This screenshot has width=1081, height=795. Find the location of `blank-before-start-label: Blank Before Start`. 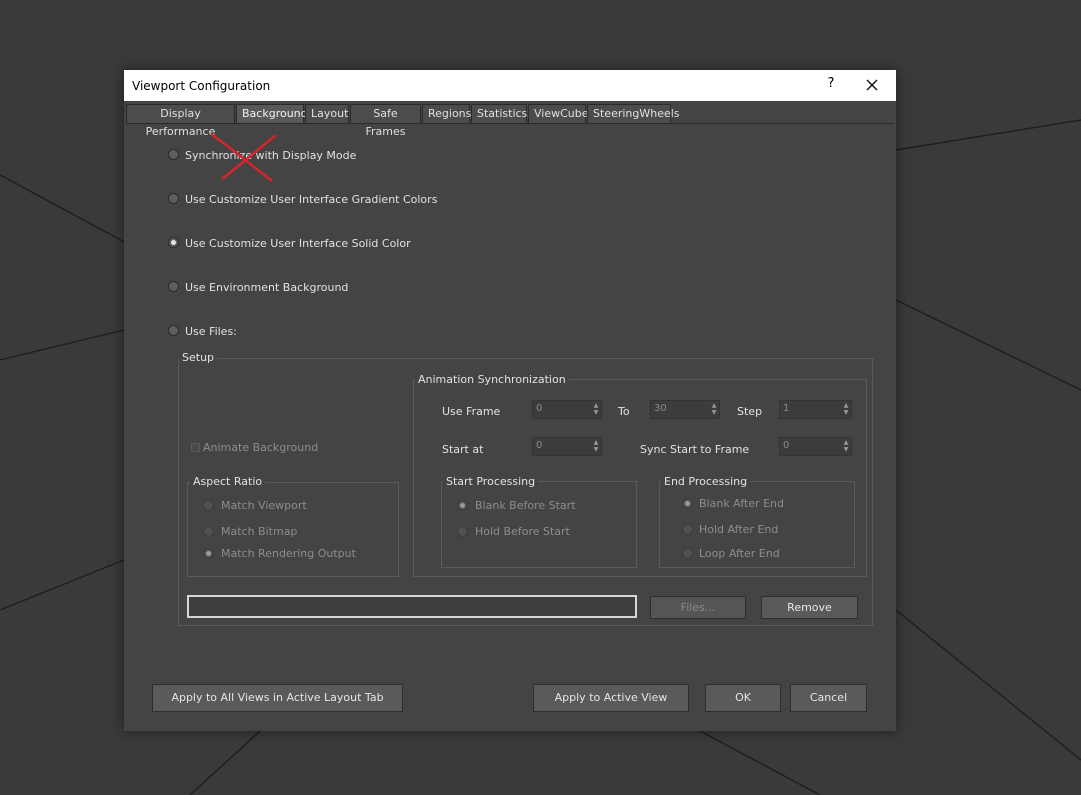

blank-before-start-label: Blank Before Start is located at coordinates (525, 505).